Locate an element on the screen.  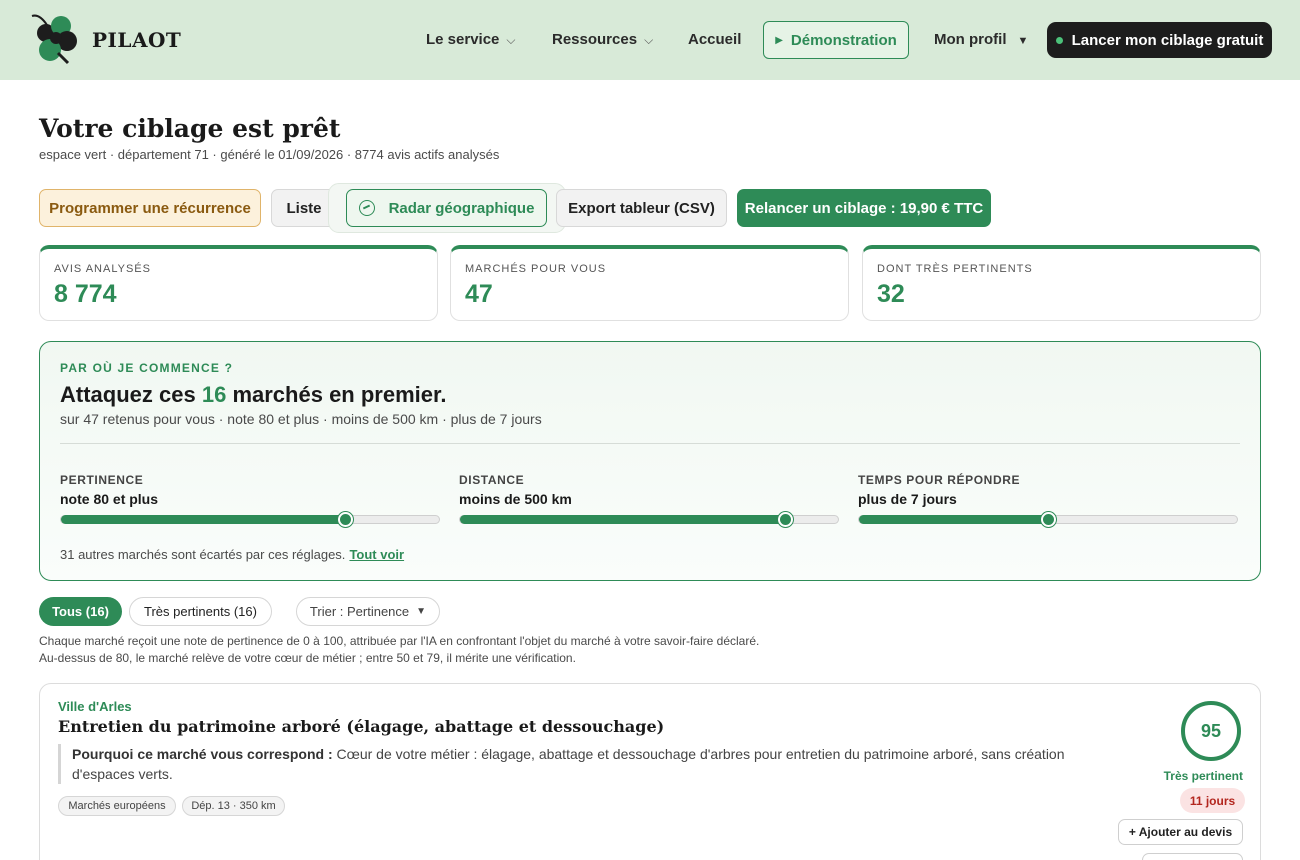
stat-label: MARCHÉS POUR VOUS is located at coordinates (536, 269).